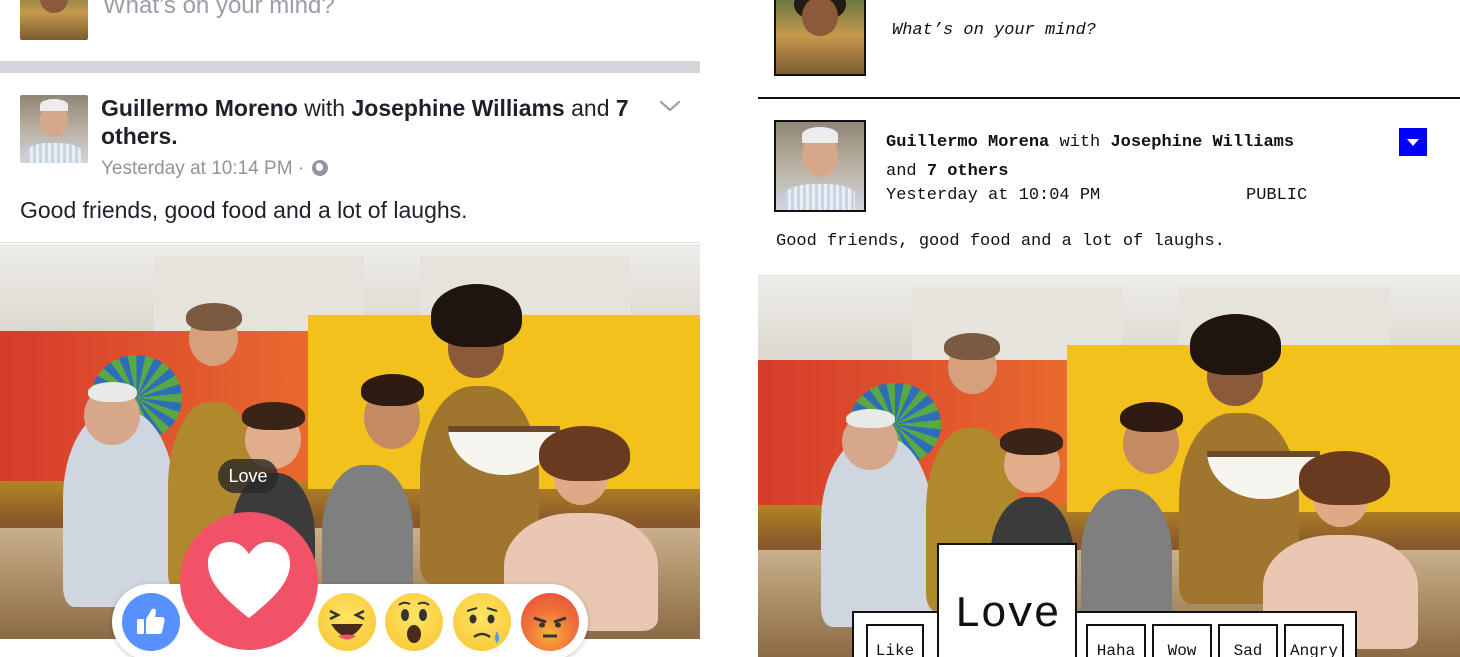  Describe the element at coordinates (895, 640) in the screenshot. I see `like-reaction-button: Like` at that location.